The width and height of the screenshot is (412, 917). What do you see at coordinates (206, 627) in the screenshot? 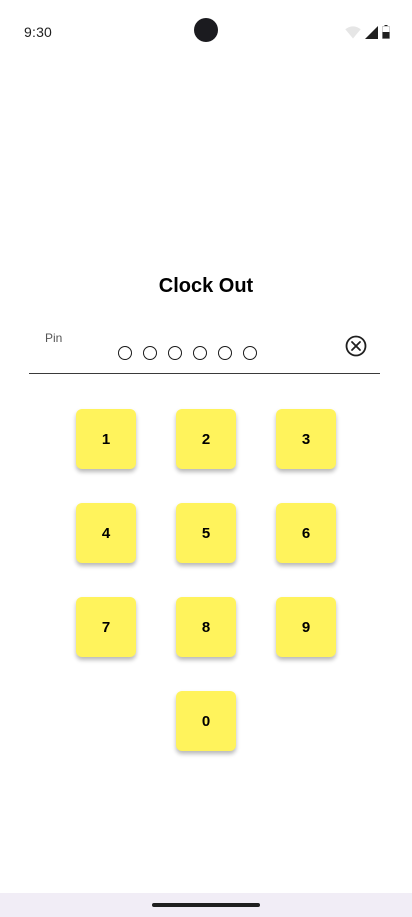
I see `key-8: 8` at bounding box center [206, 627].